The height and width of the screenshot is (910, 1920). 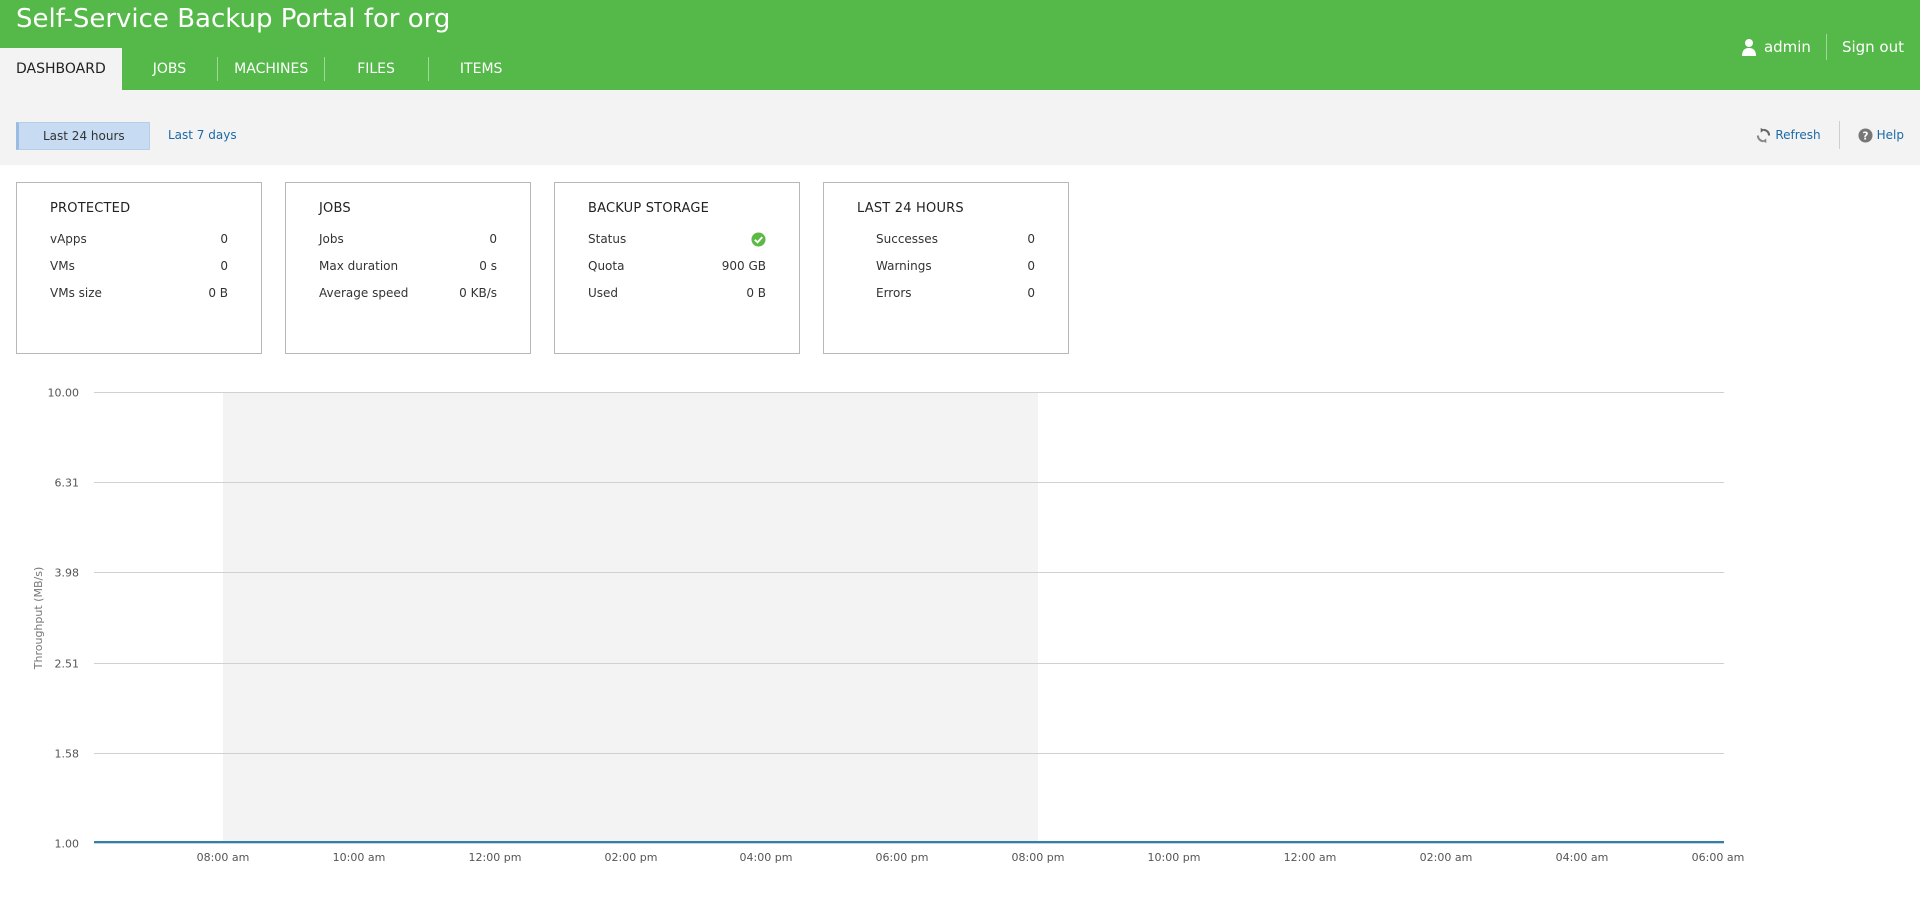 I want to click on row-label: vApps, so click(x=68, y=239).